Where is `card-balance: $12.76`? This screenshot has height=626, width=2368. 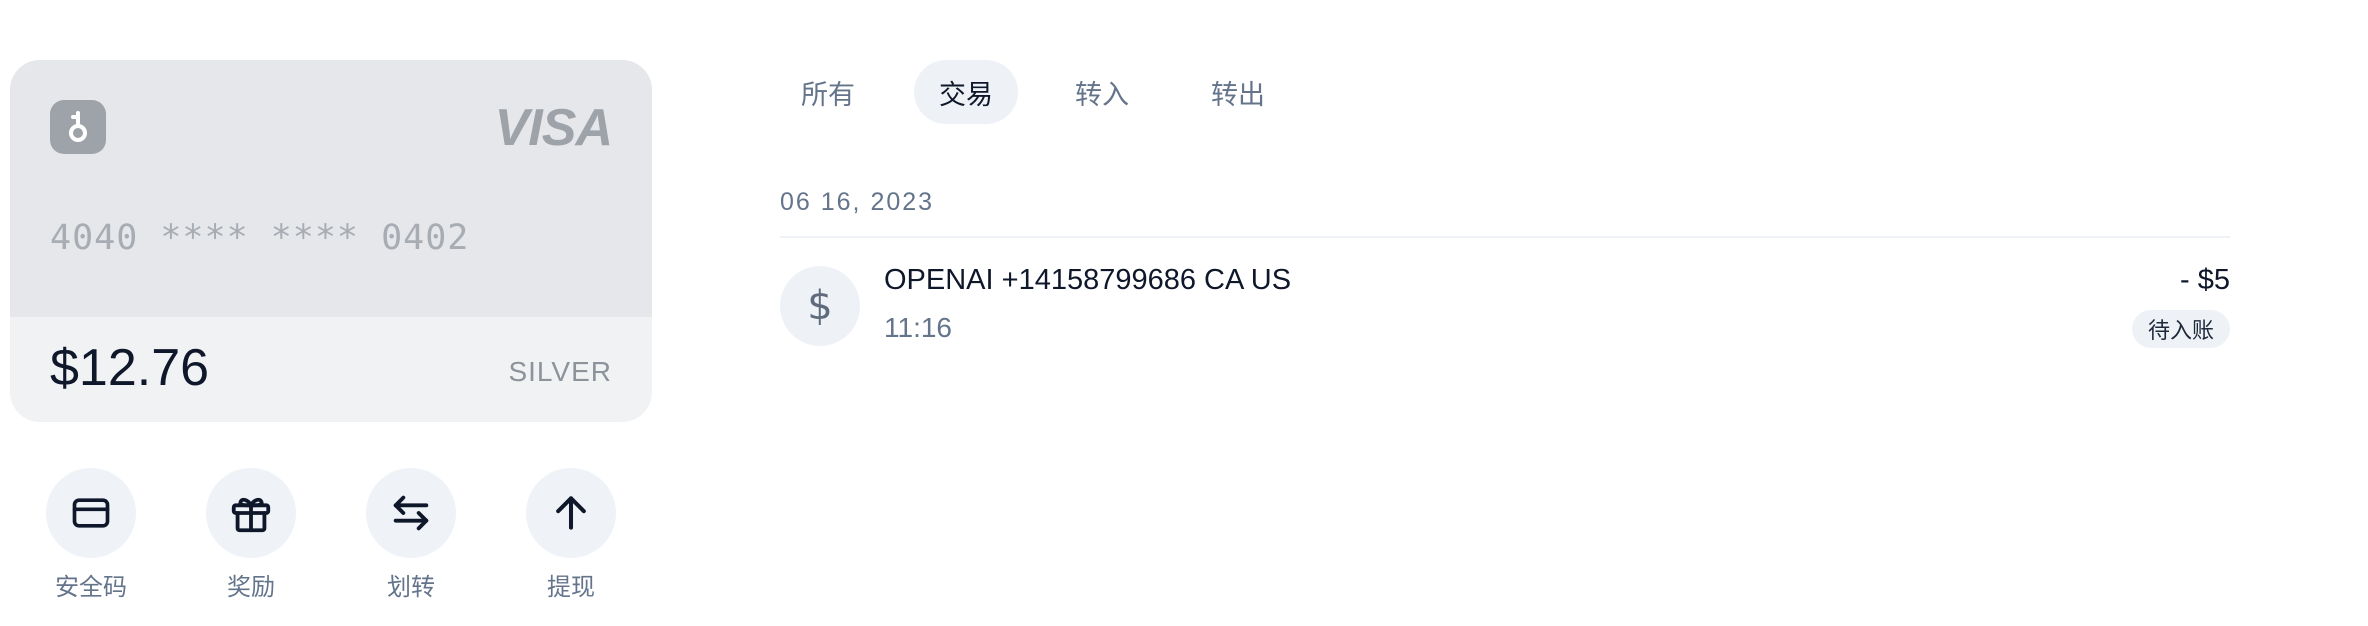
card-balance: $12.76 is located at coordinates (130, 368).